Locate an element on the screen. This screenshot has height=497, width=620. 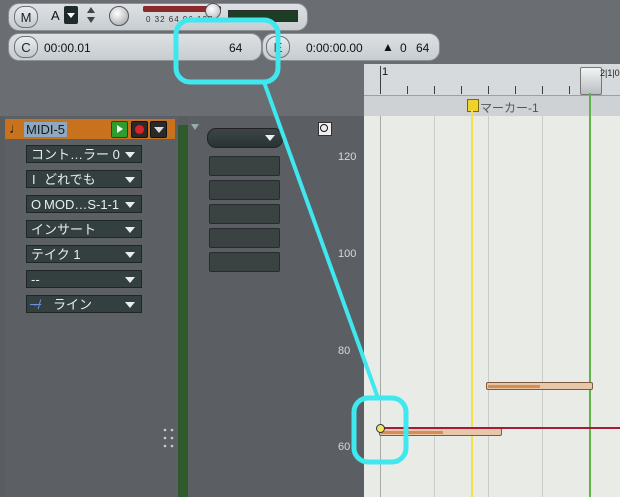
callout-connector is located at coordinates (321, 240).